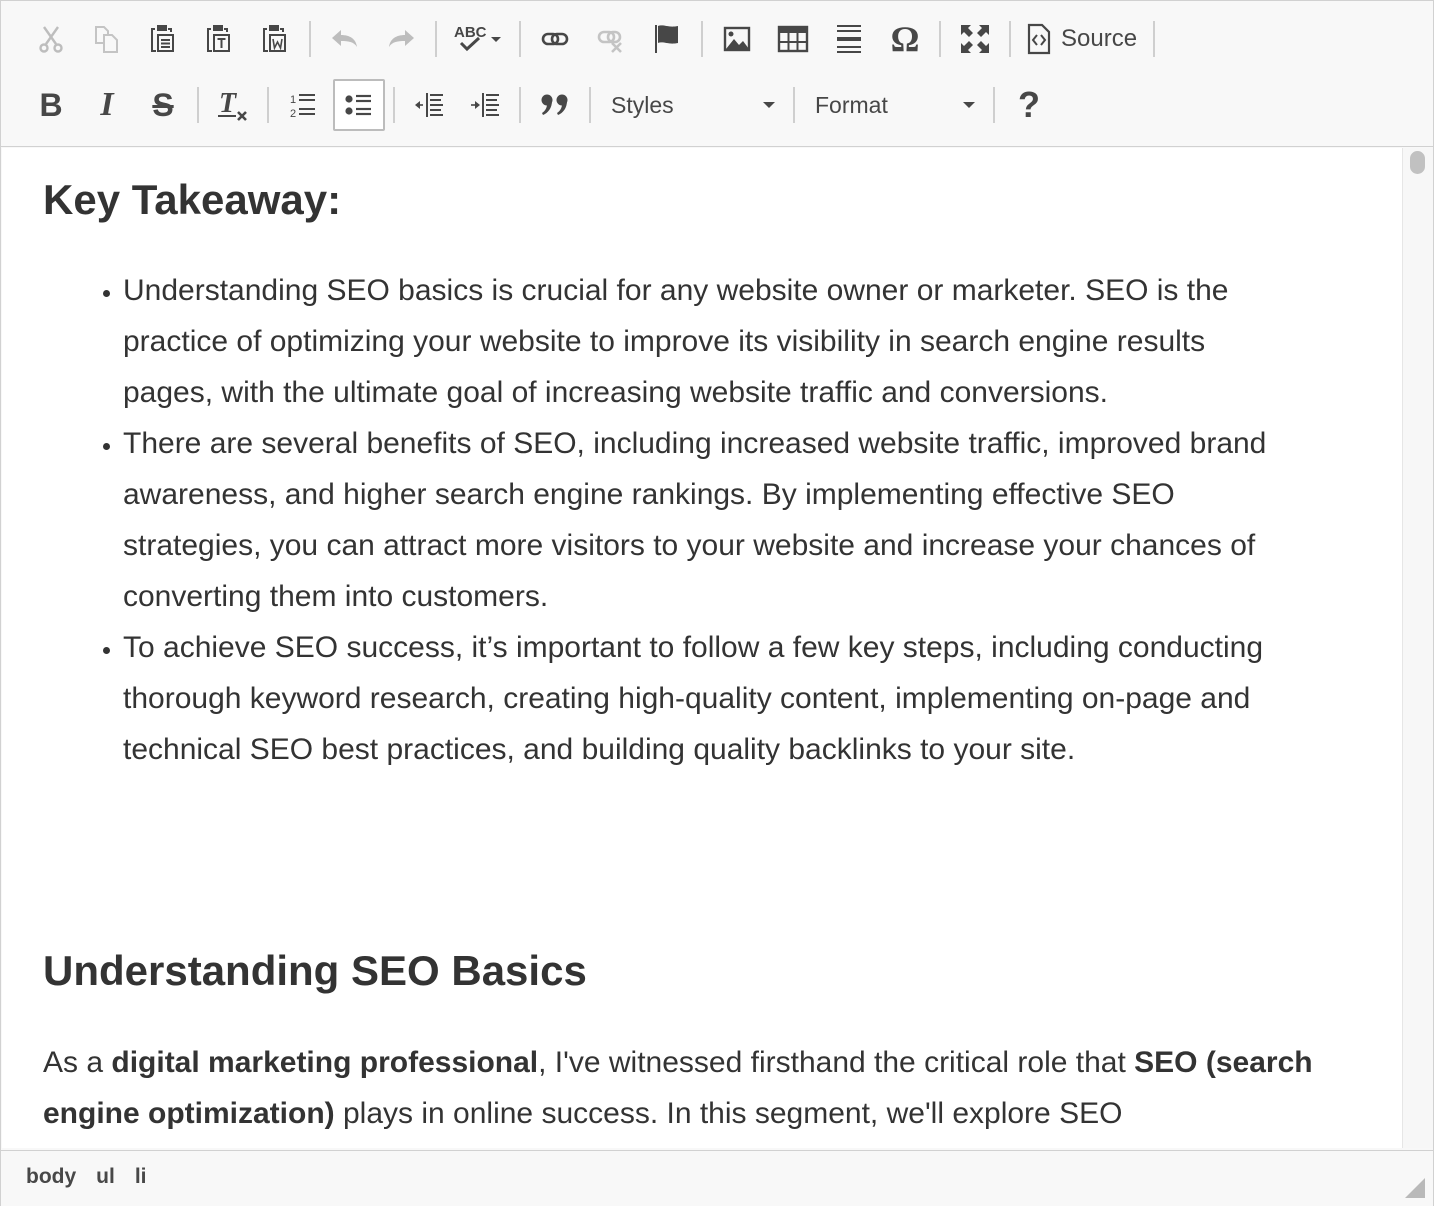 The width and height of the screenshot is (1434, 1206). I want to click on undo-button, so click(345, 39).